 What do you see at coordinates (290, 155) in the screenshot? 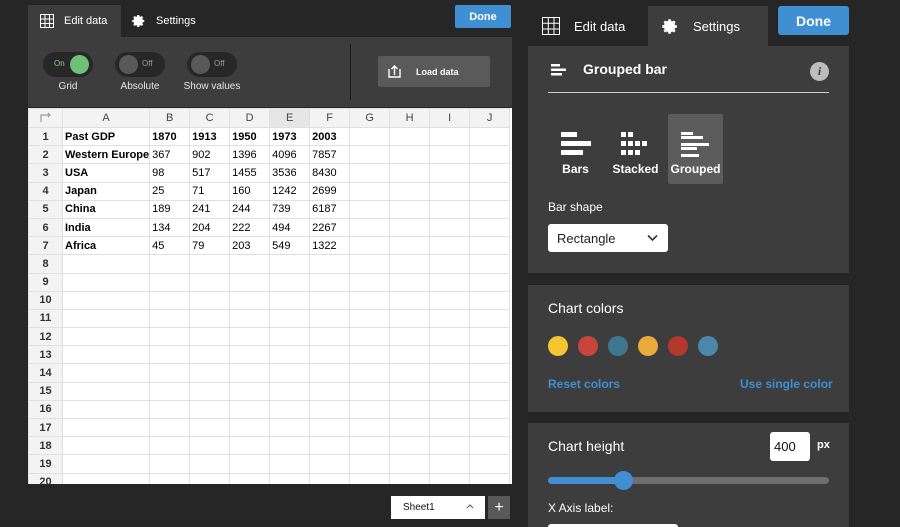
I see `table-cell: 4096` at bounding box center [290, 155].